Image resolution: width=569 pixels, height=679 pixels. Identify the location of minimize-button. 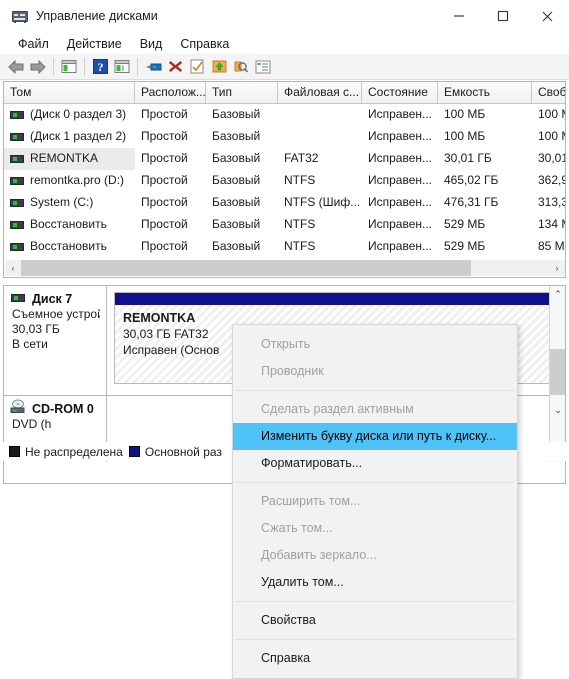
(459, 16).